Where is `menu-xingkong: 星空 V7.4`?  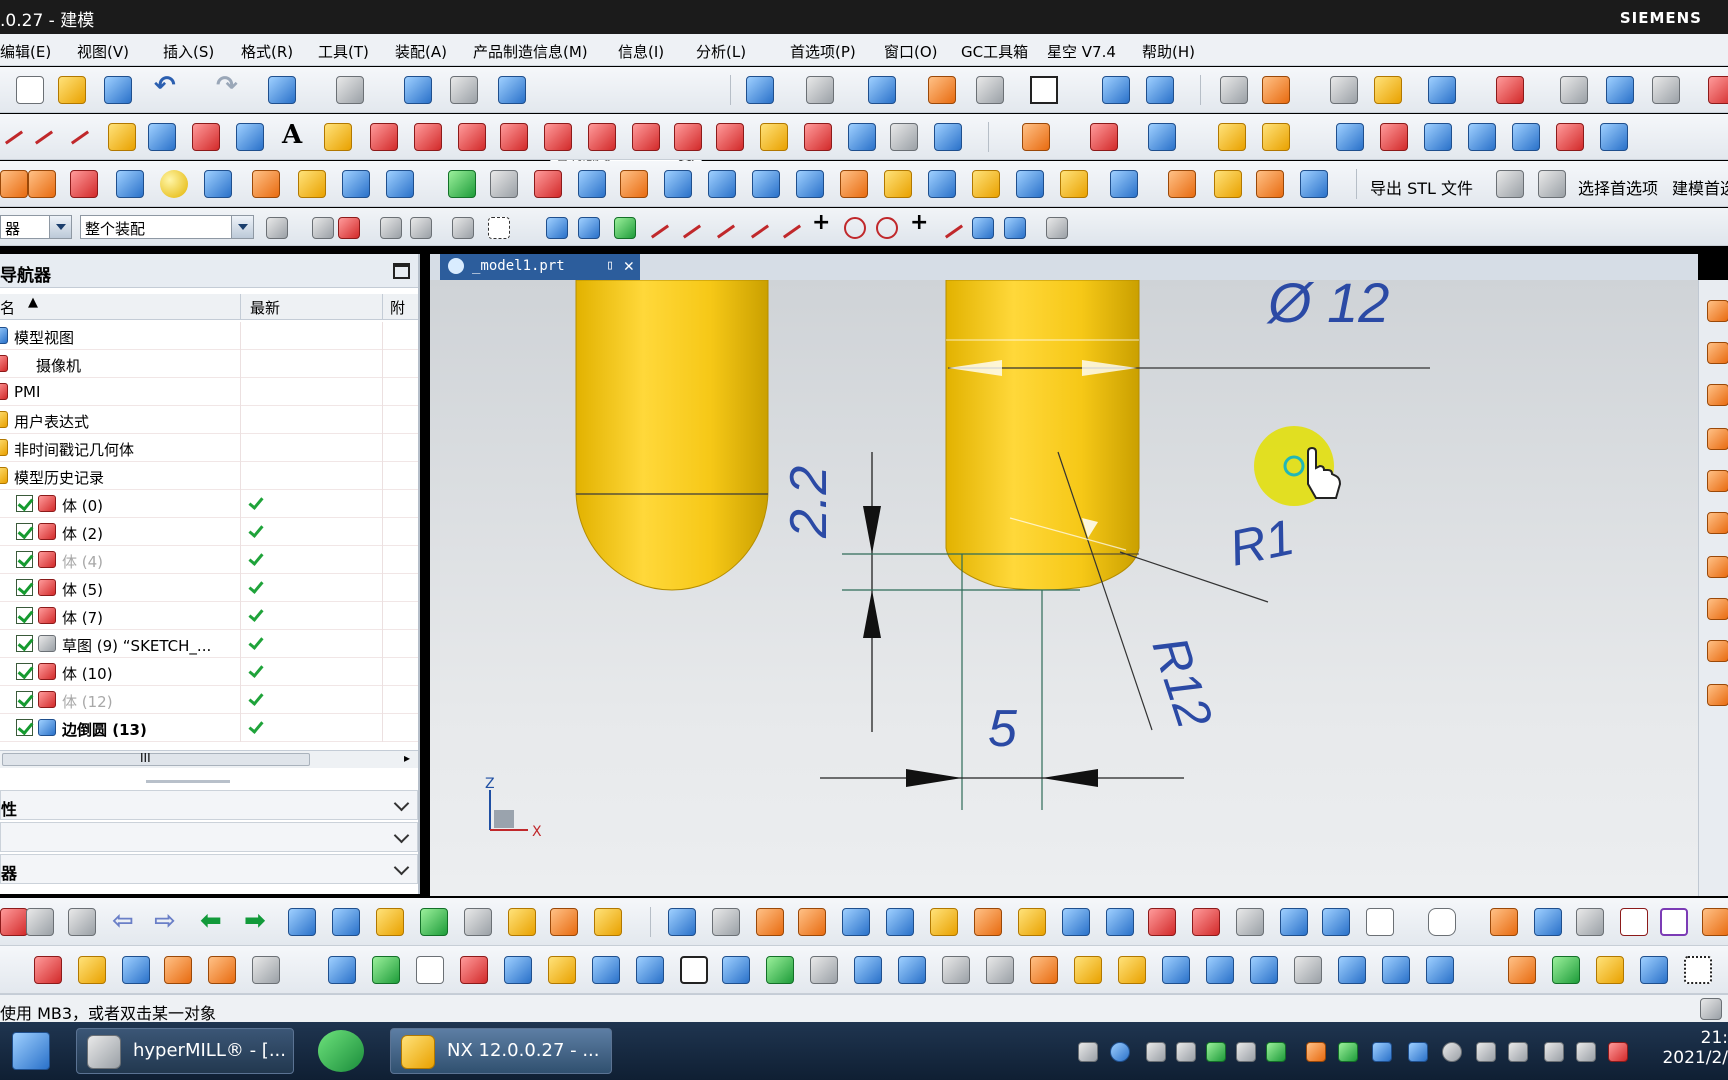 menu-xingkong: 星空 V7.4 is located at coordinates (1081, 51).